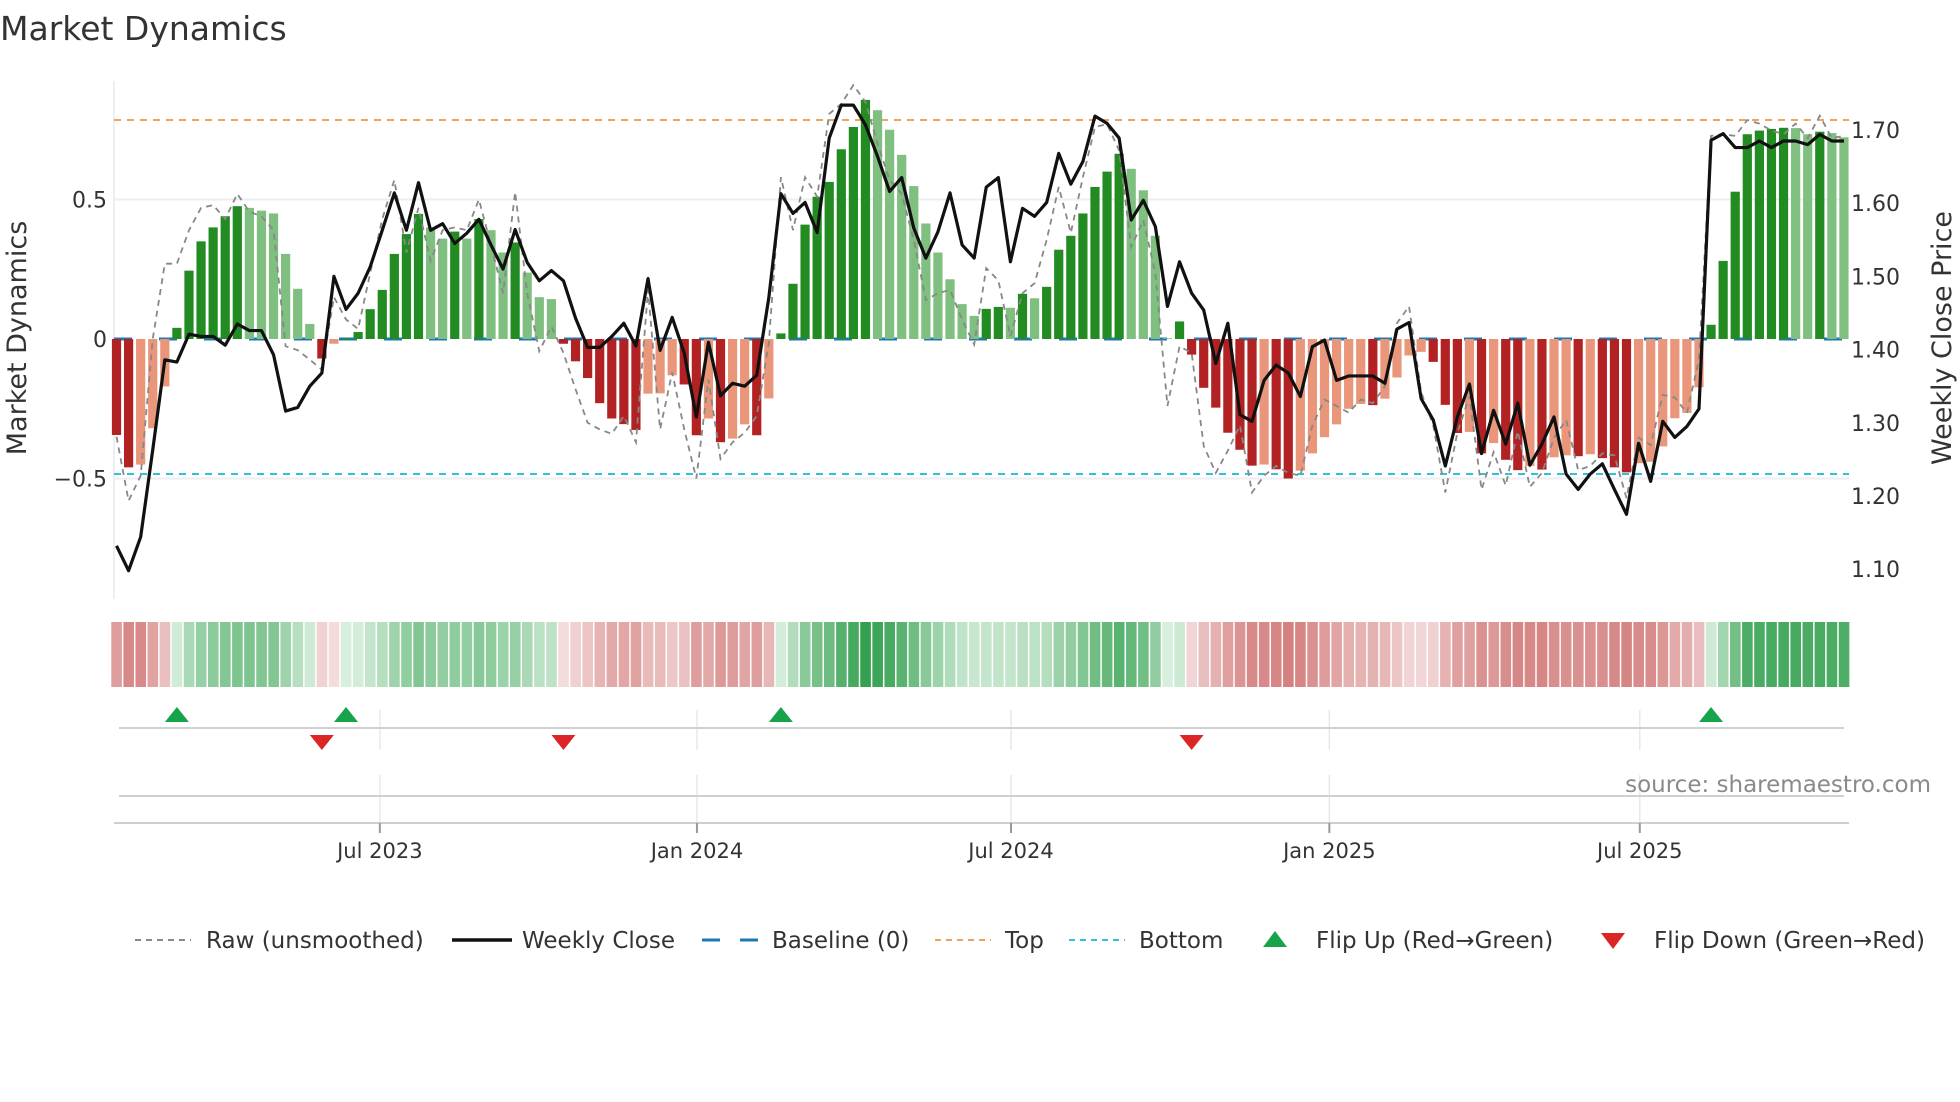 This screenshot has width=1960, height=1102. What do you see at coordinates (1778, 785) in the screenshot?
I see `source-label: source: sharemaestro.com` at bounding box center [1778, 785].